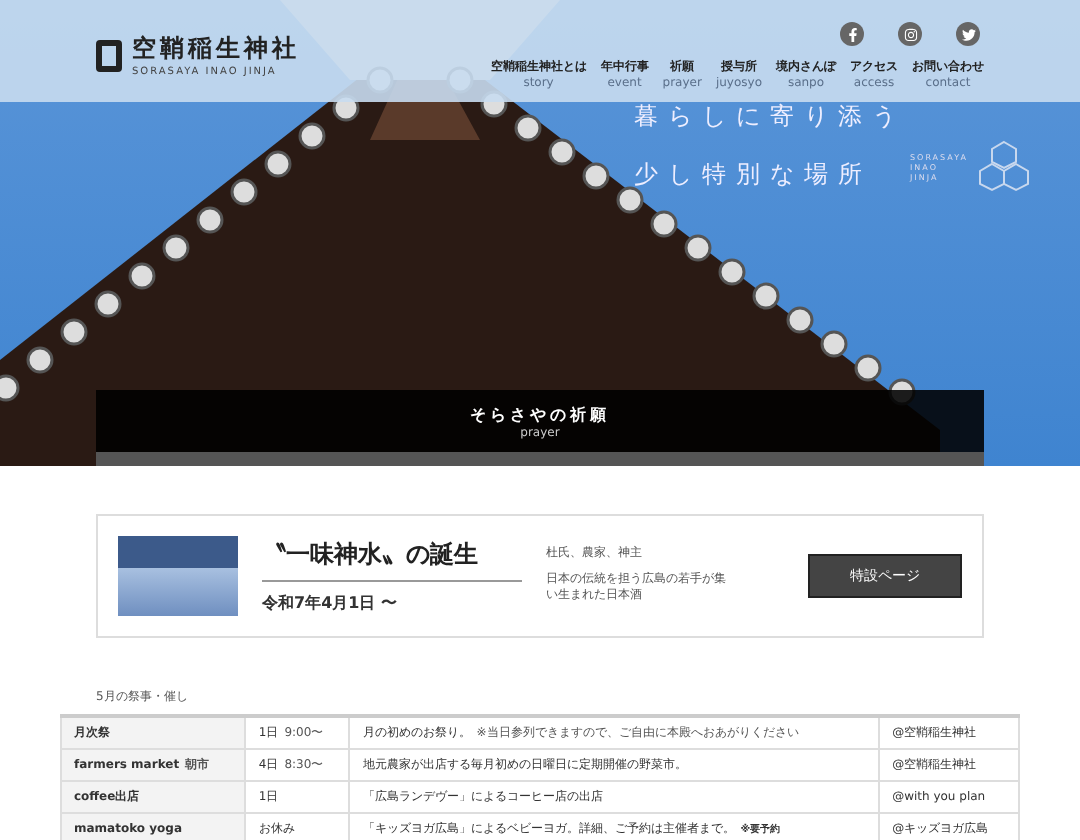 This screenshot has width=1080, height=840. I want to click on twitter-icon, so click(968, 34).